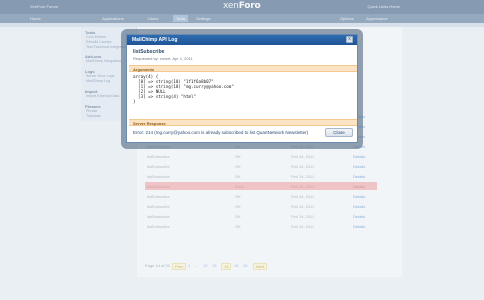 This screenshot has height=300, width=484. What do you see at coordinates (242, 40) in the screenshot?
I see `dialog-header: MailChimp API Log x` at bounding box center [242, 40].